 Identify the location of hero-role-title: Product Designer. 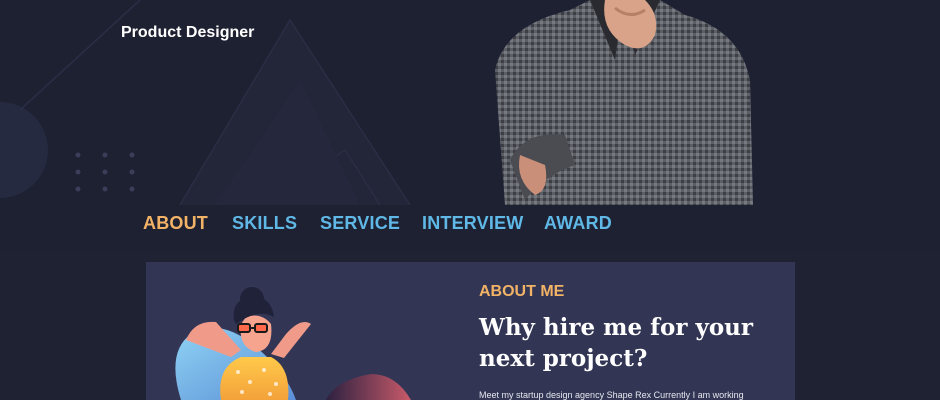
(188, 32).